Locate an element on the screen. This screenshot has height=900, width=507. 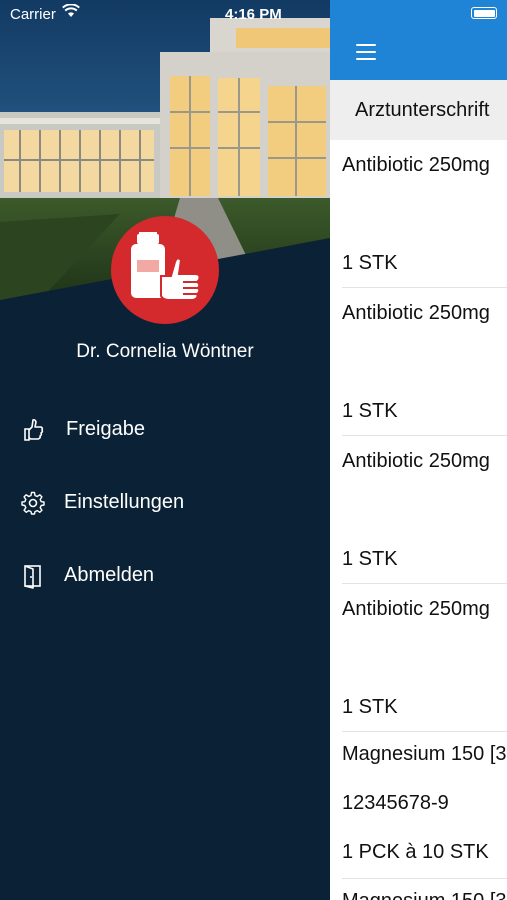
clock: 4:16 PM is located at coordinates (253, 14).